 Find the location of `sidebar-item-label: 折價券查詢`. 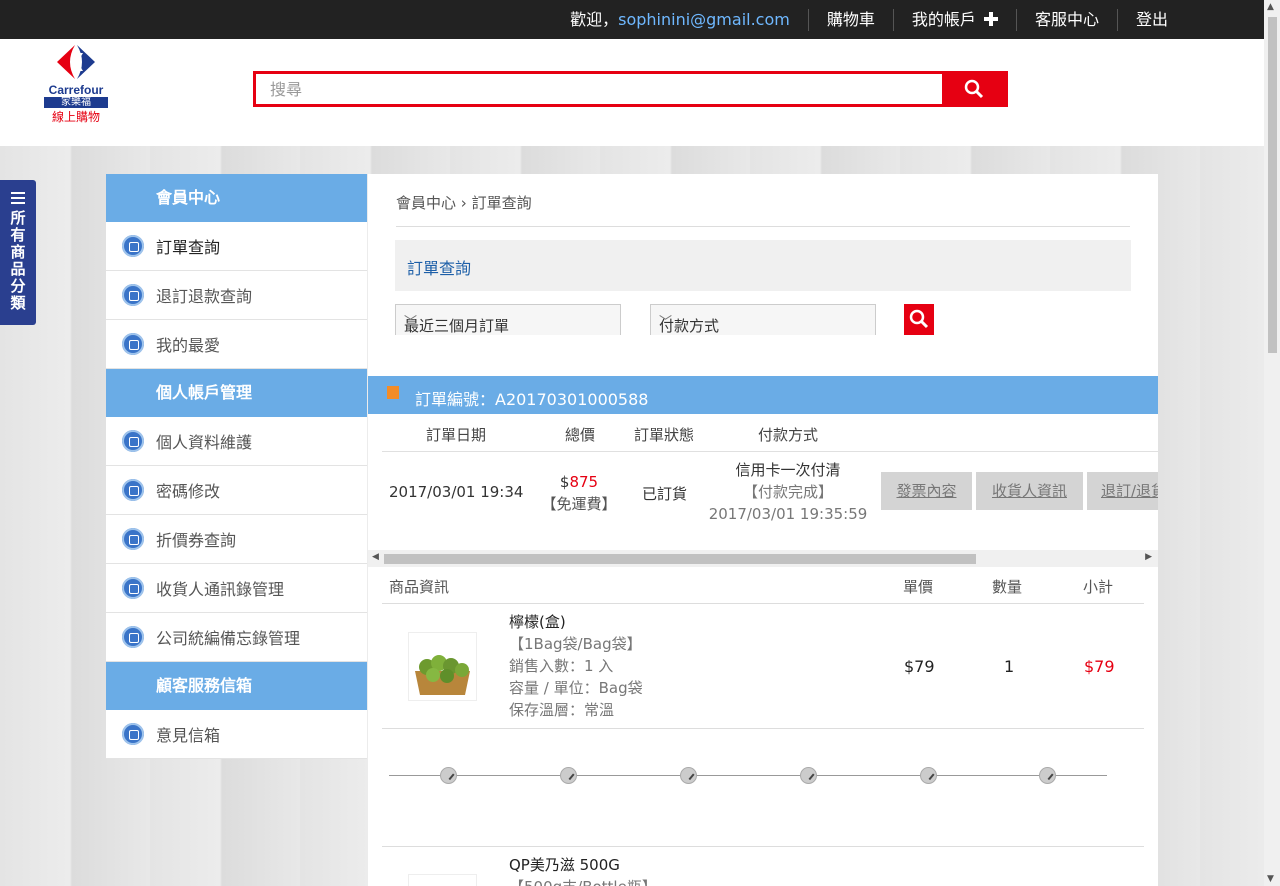

sidebar-item-label: 折價券查詢 is located at coordinates (196, 540).